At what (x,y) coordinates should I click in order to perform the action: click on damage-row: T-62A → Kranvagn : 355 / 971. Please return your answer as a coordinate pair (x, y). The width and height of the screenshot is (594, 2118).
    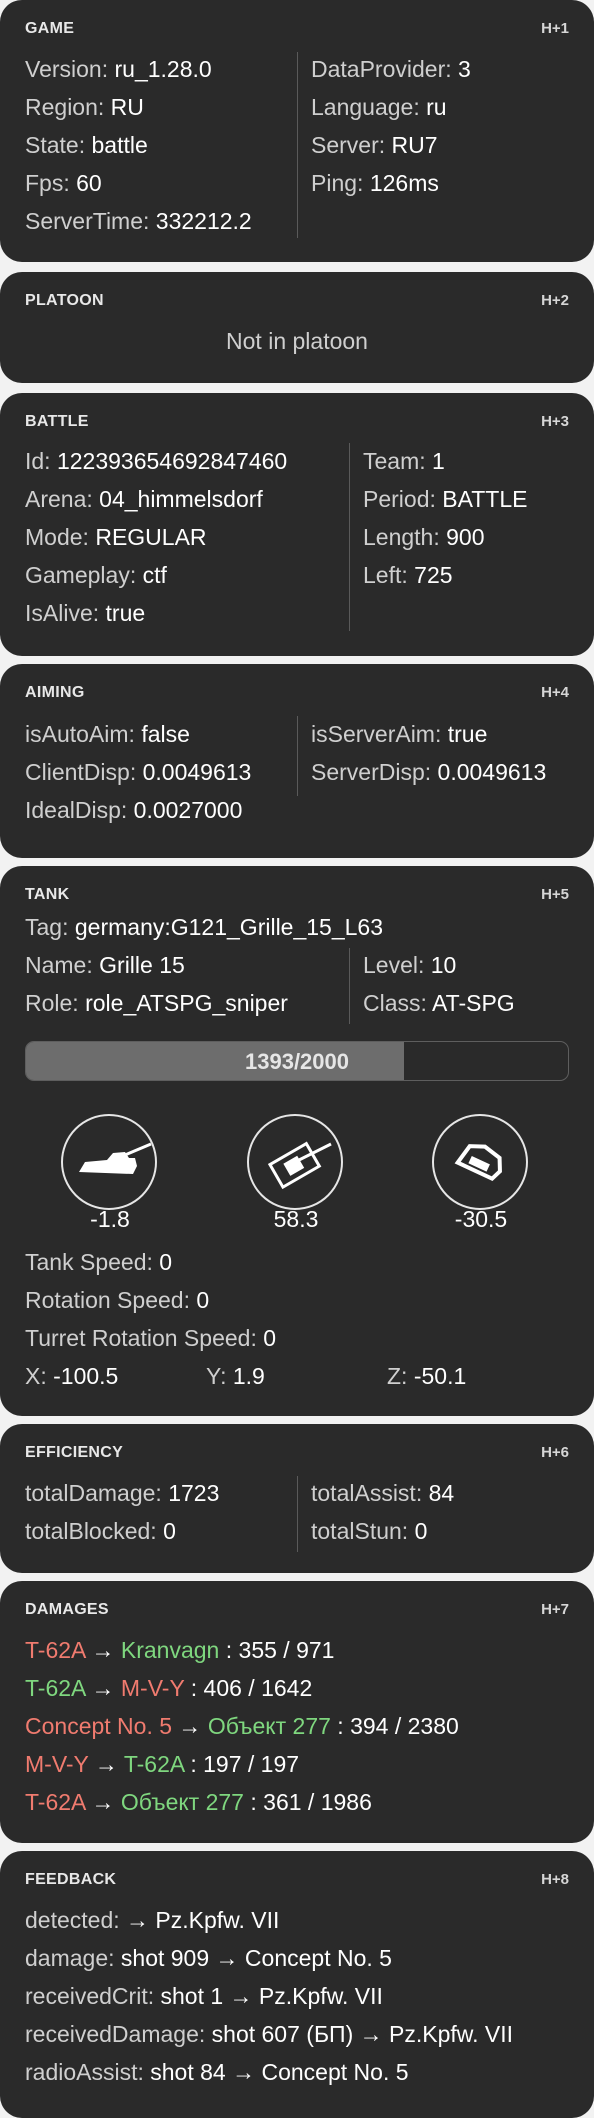
    Looking at the image, I should click on (180, 1650).